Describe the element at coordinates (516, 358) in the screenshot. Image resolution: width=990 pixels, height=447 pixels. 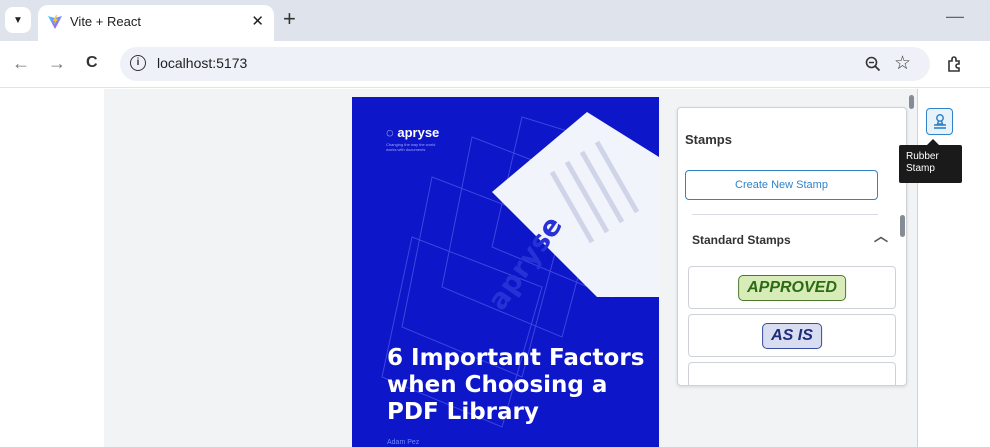
I see `headline-line: 6 Important Factors` at that location.